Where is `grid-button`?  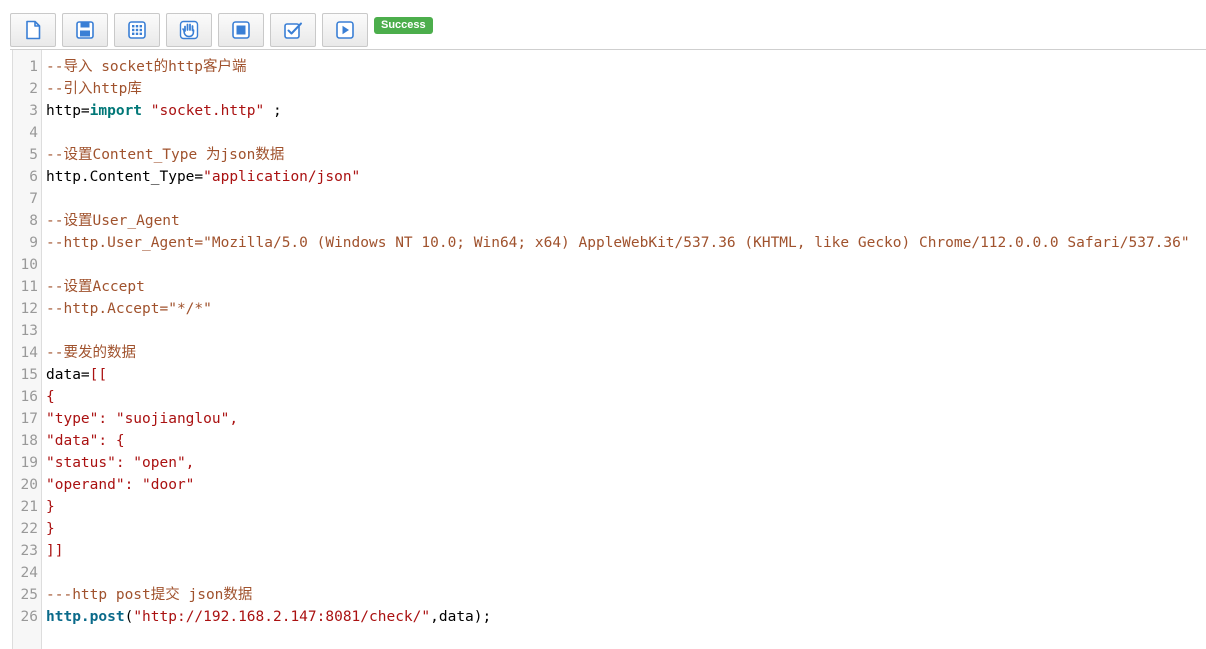 grid-button is located at coordinates (137, 30).